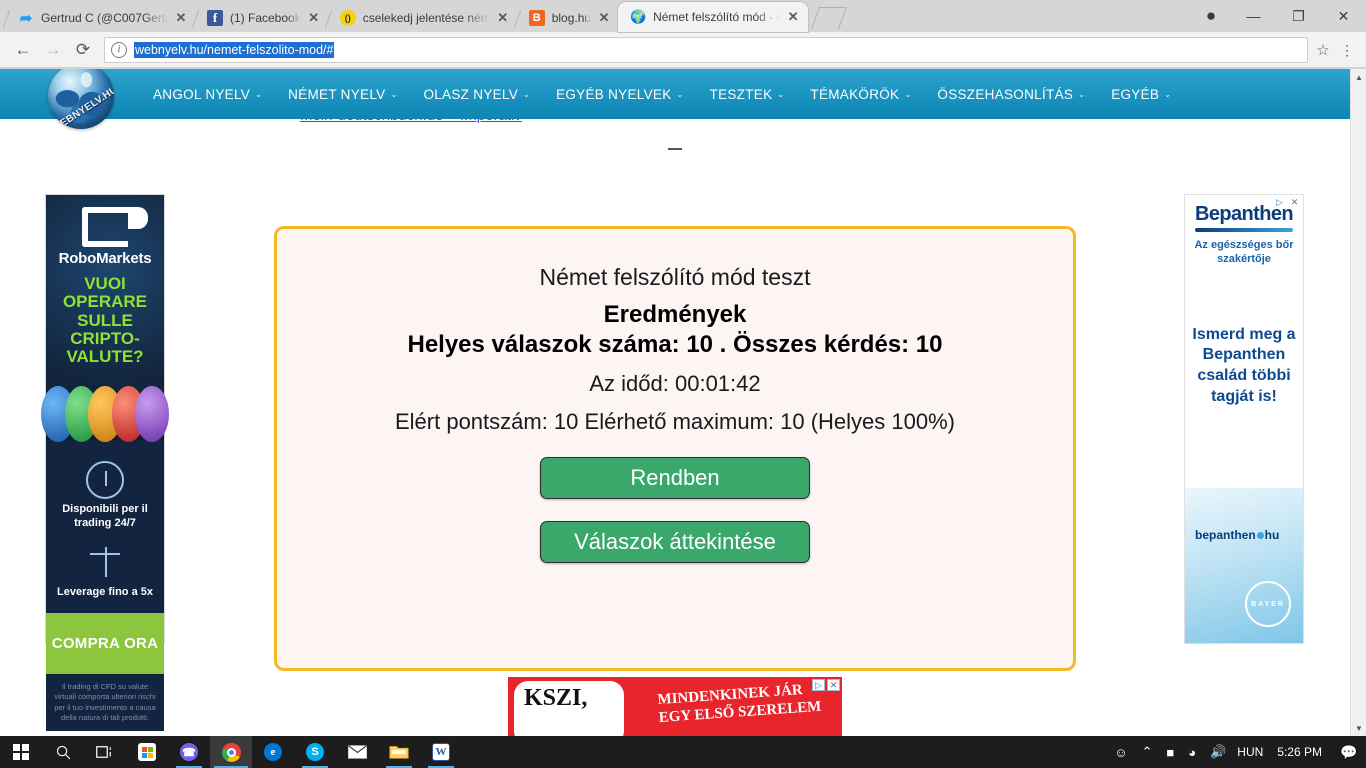  I want to click on nav-item-egyeb: EGYÉB ⌄, so click(1141, 94).